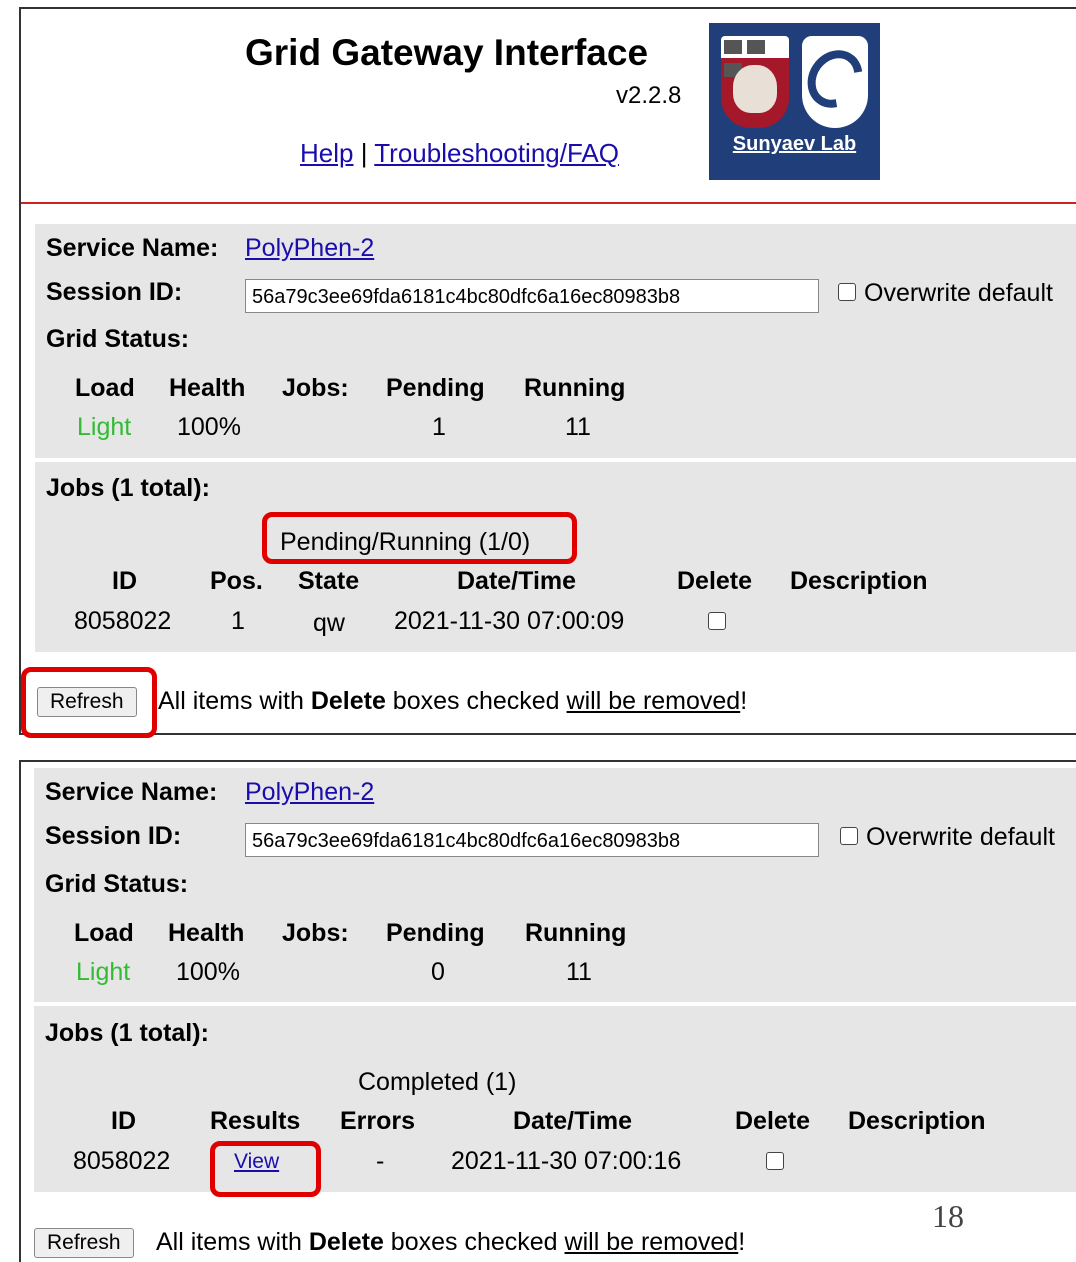 Image resolution: width=1076 pixels, height=1262 pixels. I want to click on job-pos: 1, so click(238, 621).